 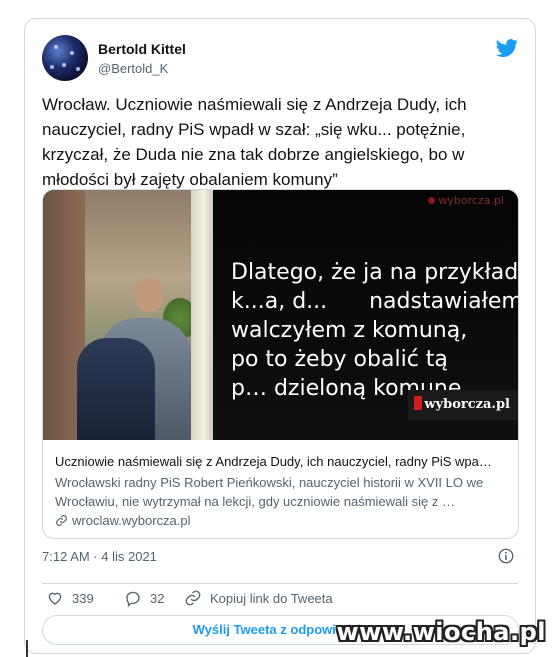 I want to click on wyborcza-logo: wyborcza.pl, so click(x=463, y=405).